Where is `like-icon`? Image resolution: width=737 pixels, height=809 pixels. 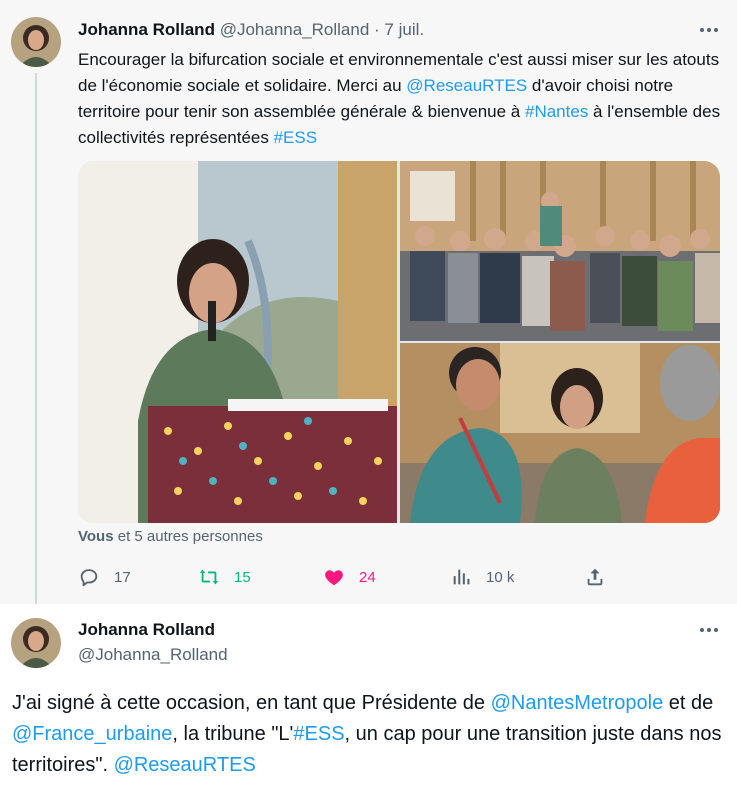
like-icon is located at coordinates (334, 578).